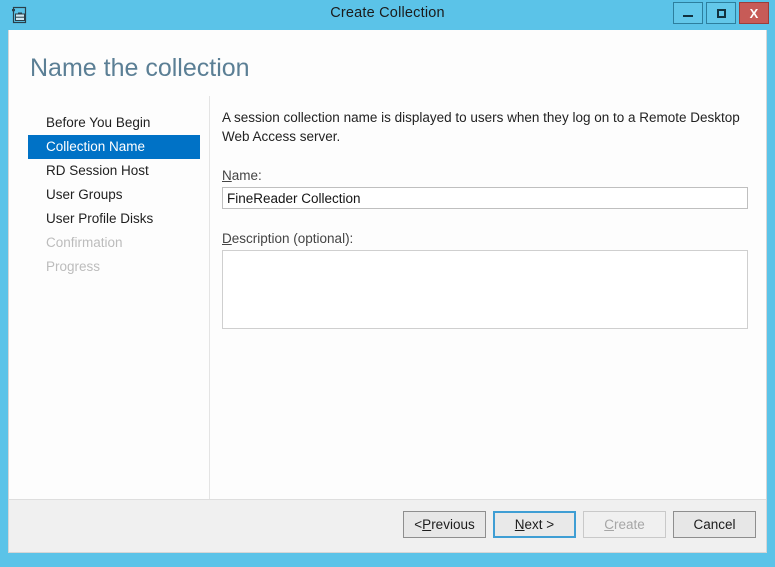 This screenshot has width=775, height=567. I want to click on previous-button-rest: revious, so click(453, 524).